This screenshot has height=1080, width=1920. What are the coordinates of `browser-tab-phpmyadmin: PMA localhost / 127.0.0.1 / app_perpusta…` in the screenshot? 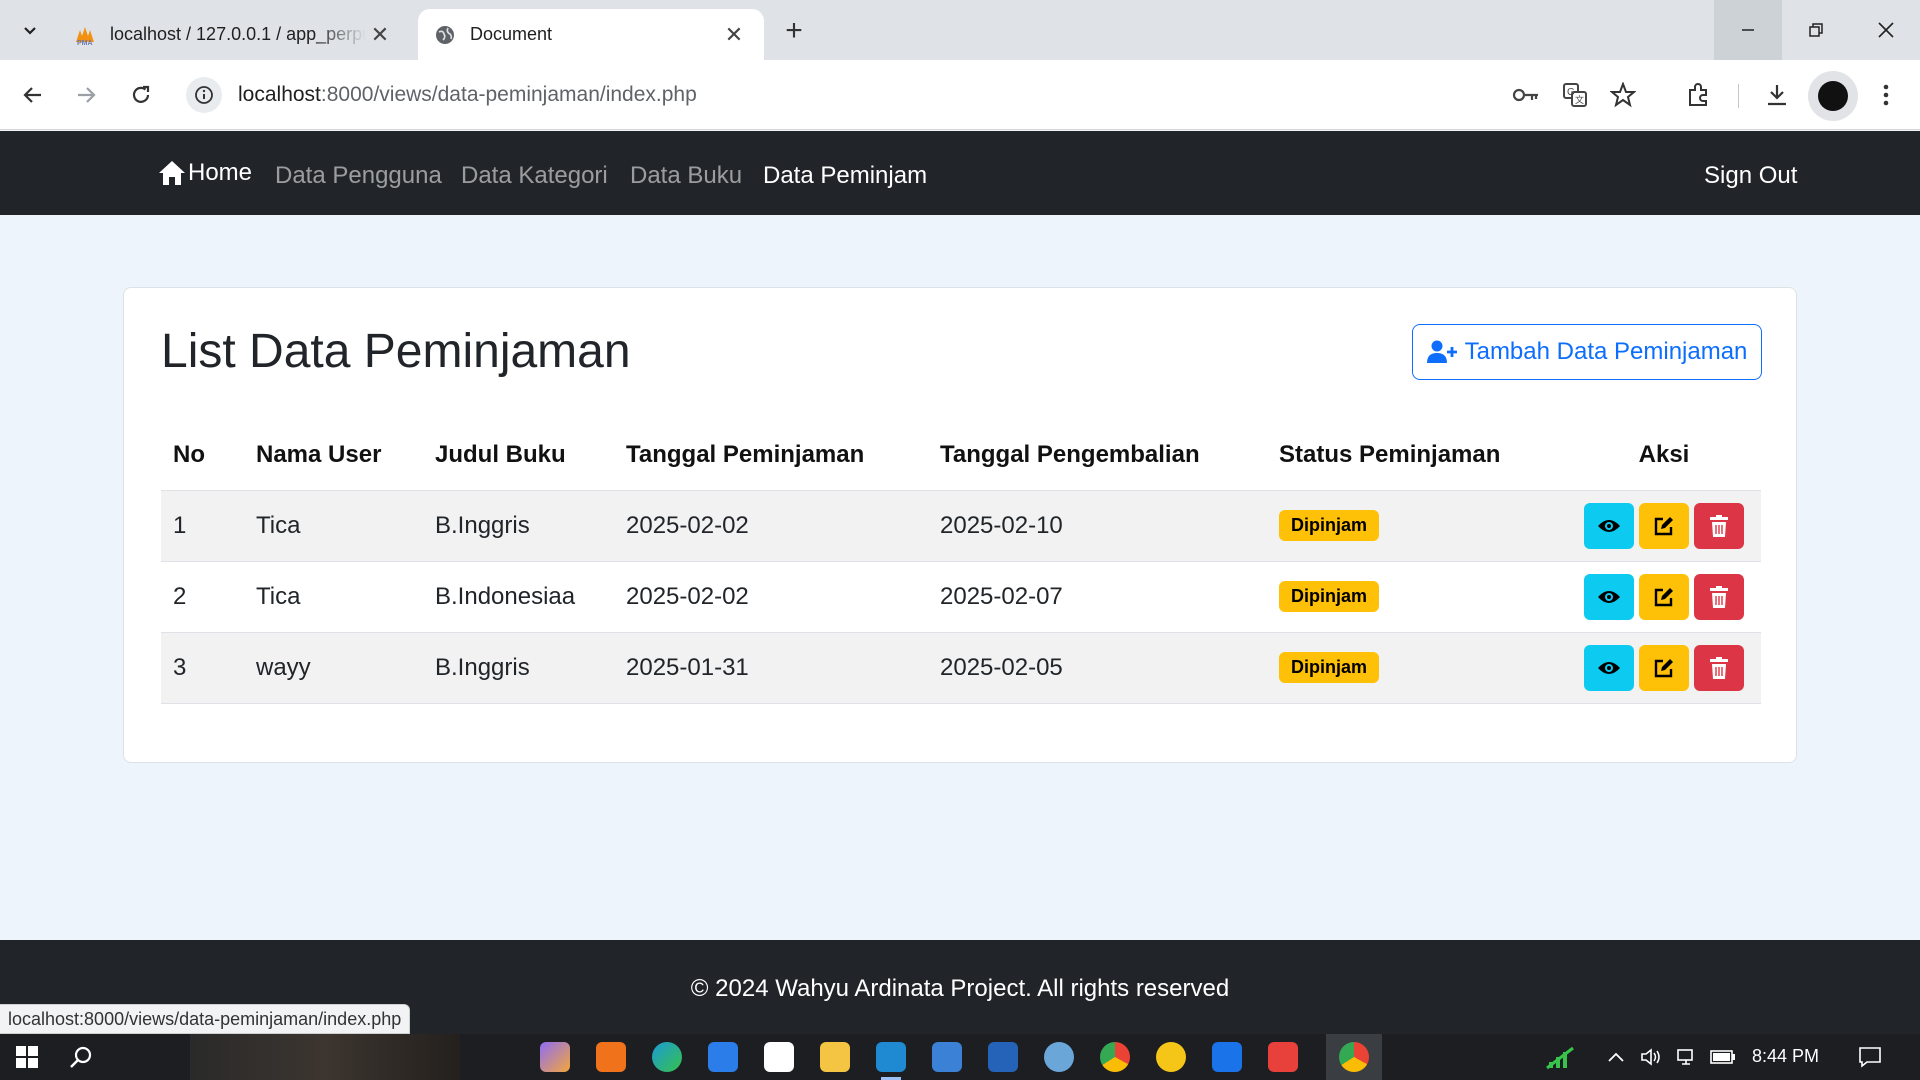 It's located at (234, 34).